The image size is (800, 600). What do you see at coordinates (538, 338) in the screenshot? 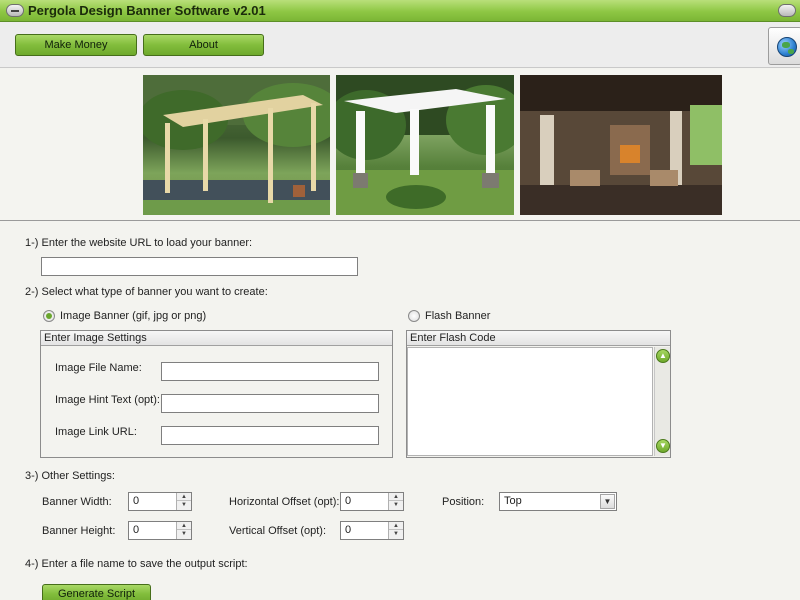
I see `flash-code-title: Enter Flash Code` at bounding box center [538, 338].